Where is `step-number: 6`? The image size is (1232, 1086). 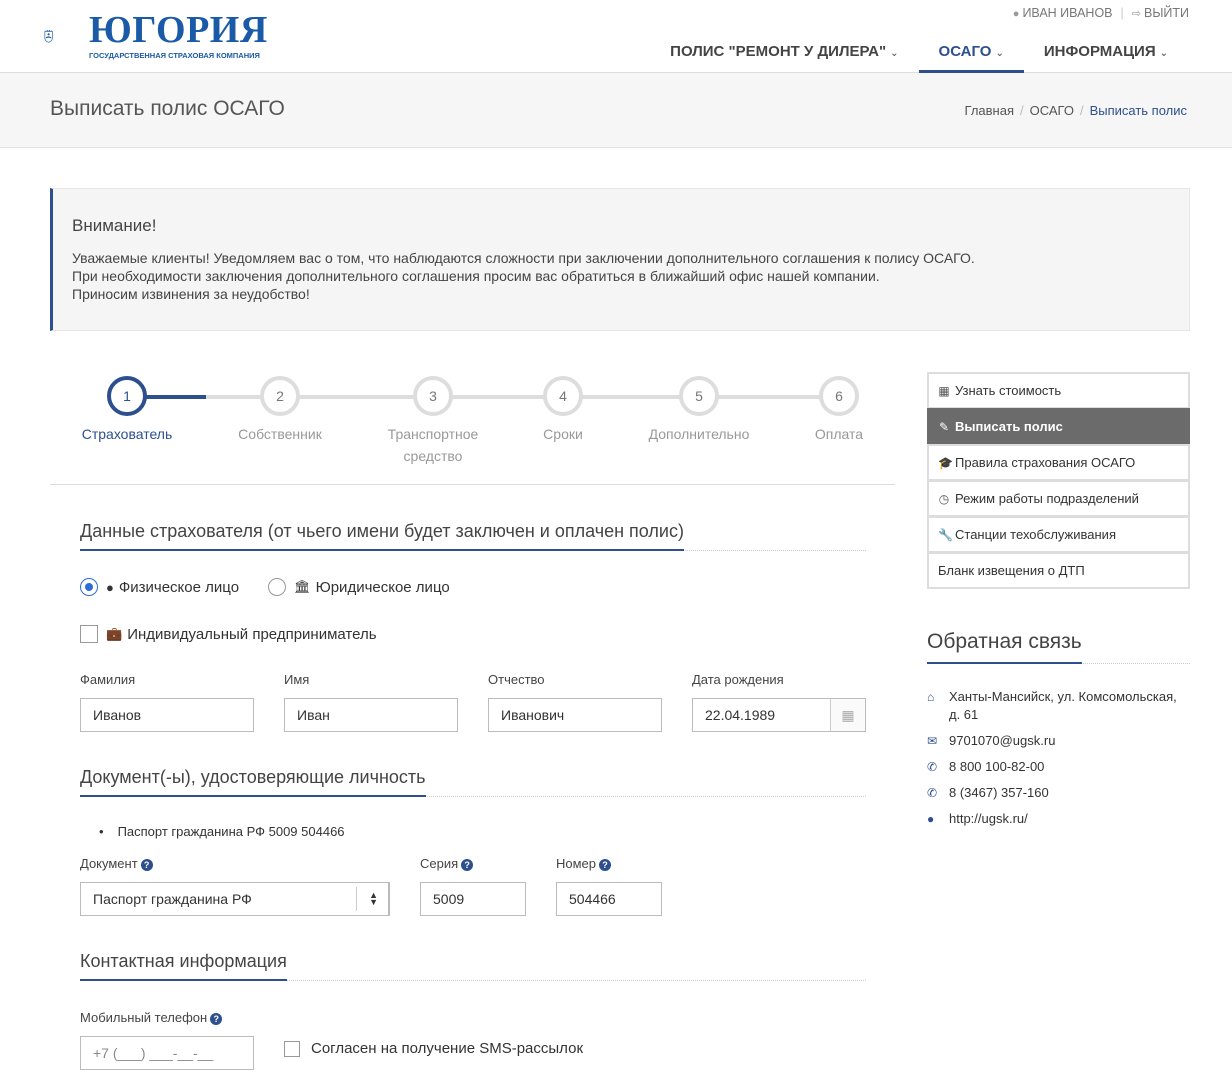
step-number: 6 is located at coordinates (839, 396).